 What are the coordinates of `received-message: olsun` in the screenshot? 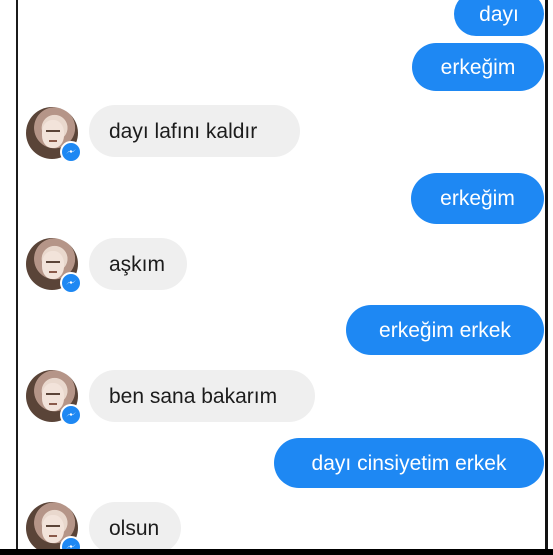 It's located at (135, 525).